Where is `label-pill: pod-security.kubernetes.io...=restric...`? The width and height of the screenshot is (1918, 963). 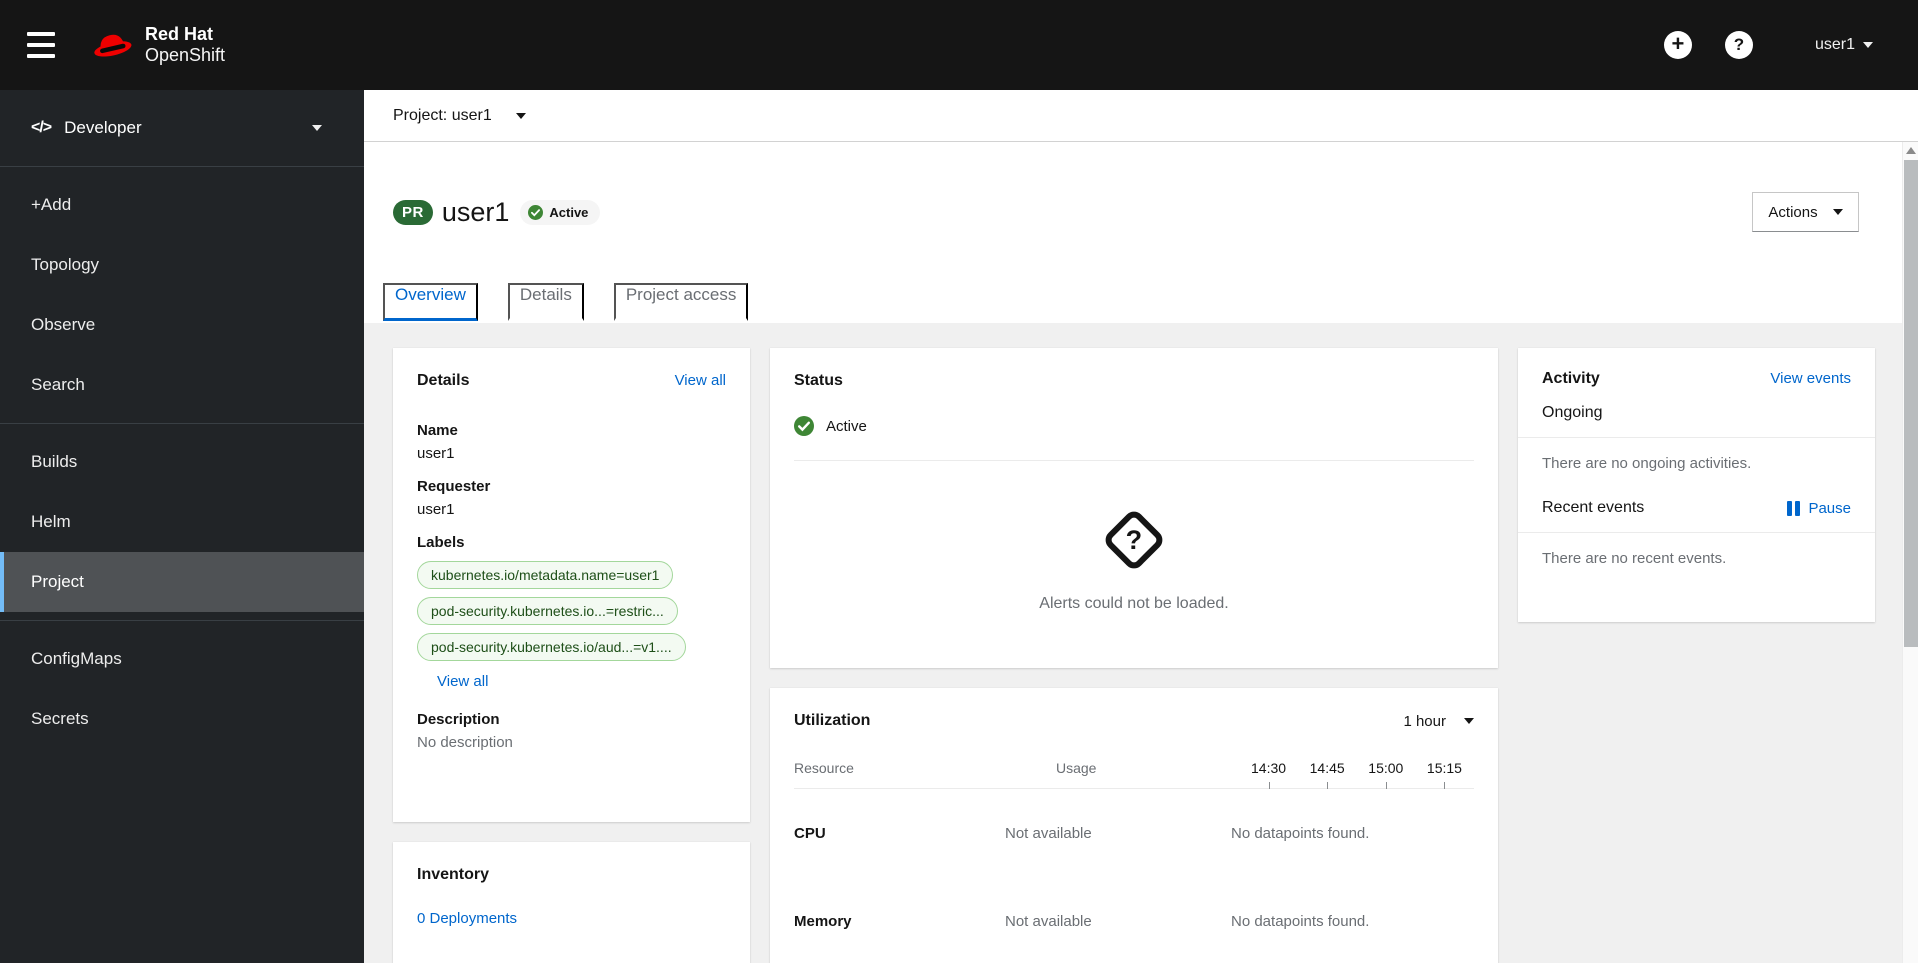
label-pill: pod-security.kubernetes.io...=restric... is located at coordinates (547, 611).